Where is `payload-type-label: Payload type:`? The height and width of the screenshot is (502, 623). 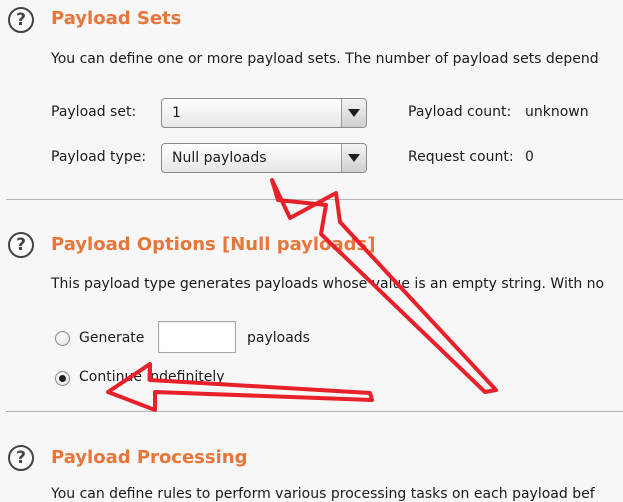
payload-type-label: Payload type: is located at coordinates (99, 157).